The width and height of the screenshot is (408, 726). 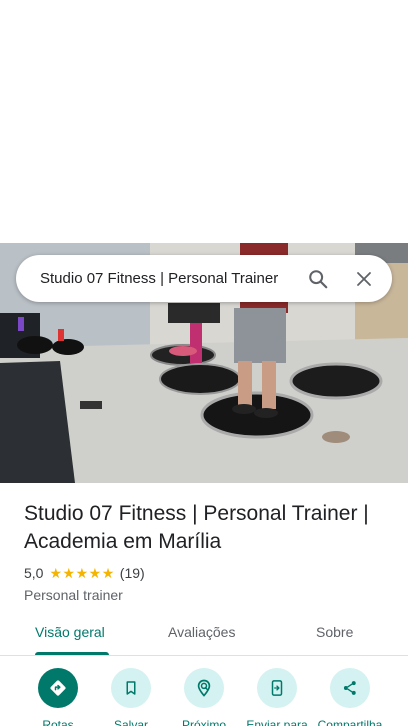 What do you see at coordinates (364, 279) in the screenshot?
I see `close-icon` at bounding box center [364, 279].